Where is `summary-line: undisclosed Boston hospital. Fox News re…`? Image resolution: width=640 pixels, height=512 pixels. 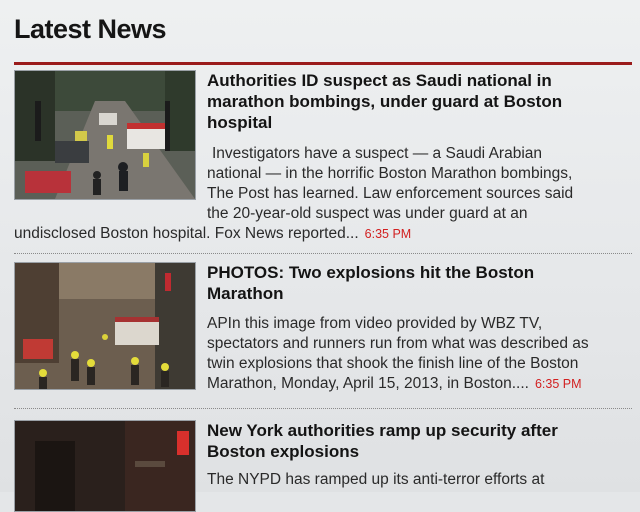
summary-line: undisclosed Boston hospital. Fox News re… is located at coordinates (212, 234).